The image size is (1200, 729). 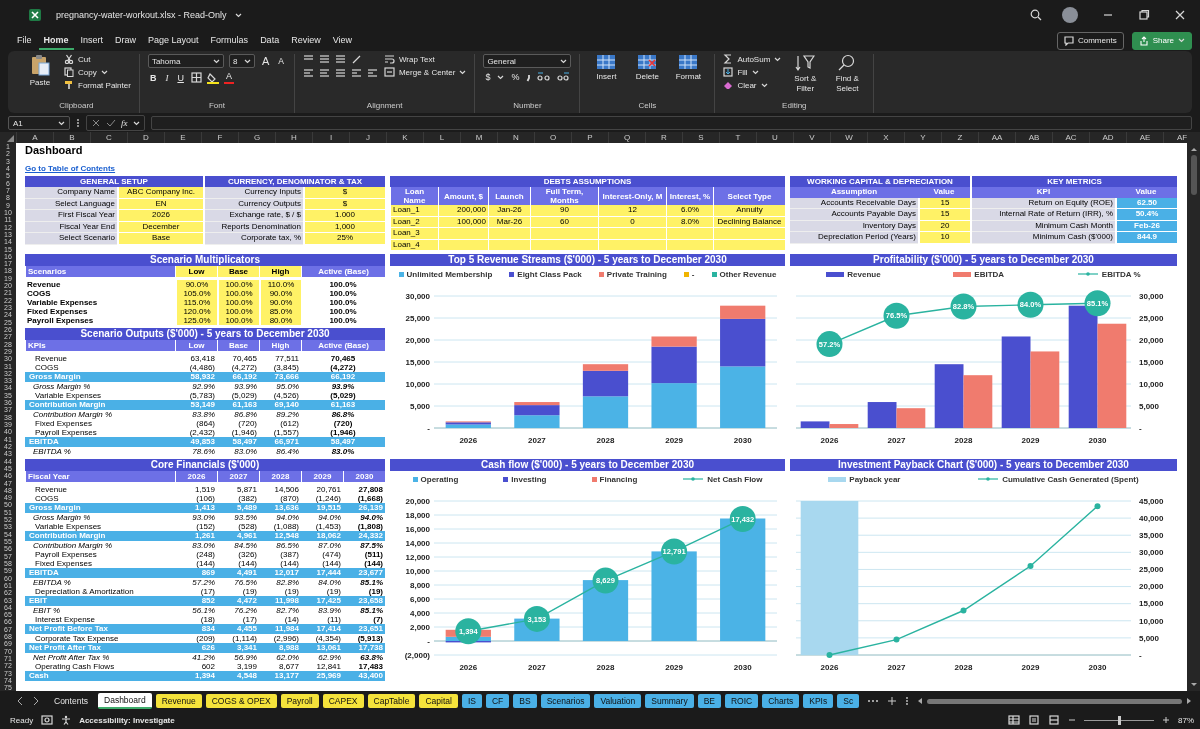 What do you see at coordinates (752, 85) in the screenshot?
I see `clear-button: Clear` at bounding box center [752, 85].